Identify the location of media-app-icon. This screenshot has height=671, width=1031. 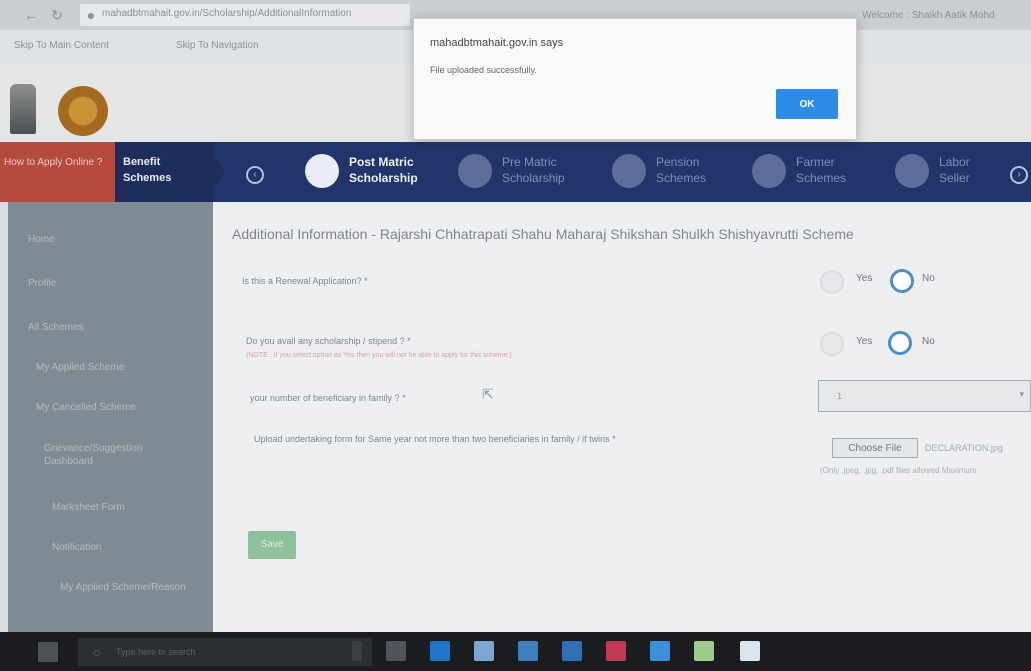
(616, 651).